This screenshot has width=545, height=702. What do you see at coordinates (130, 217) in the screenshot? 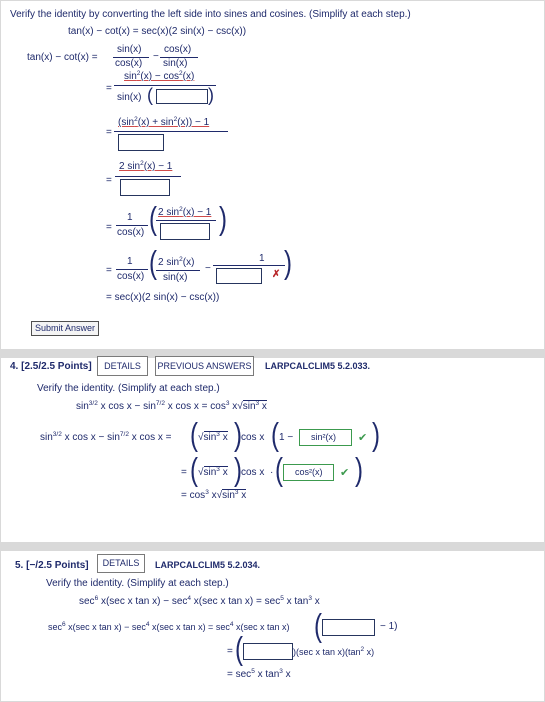
I see `q3-s5-coef-num: 1` at bounding box center [130, 217].